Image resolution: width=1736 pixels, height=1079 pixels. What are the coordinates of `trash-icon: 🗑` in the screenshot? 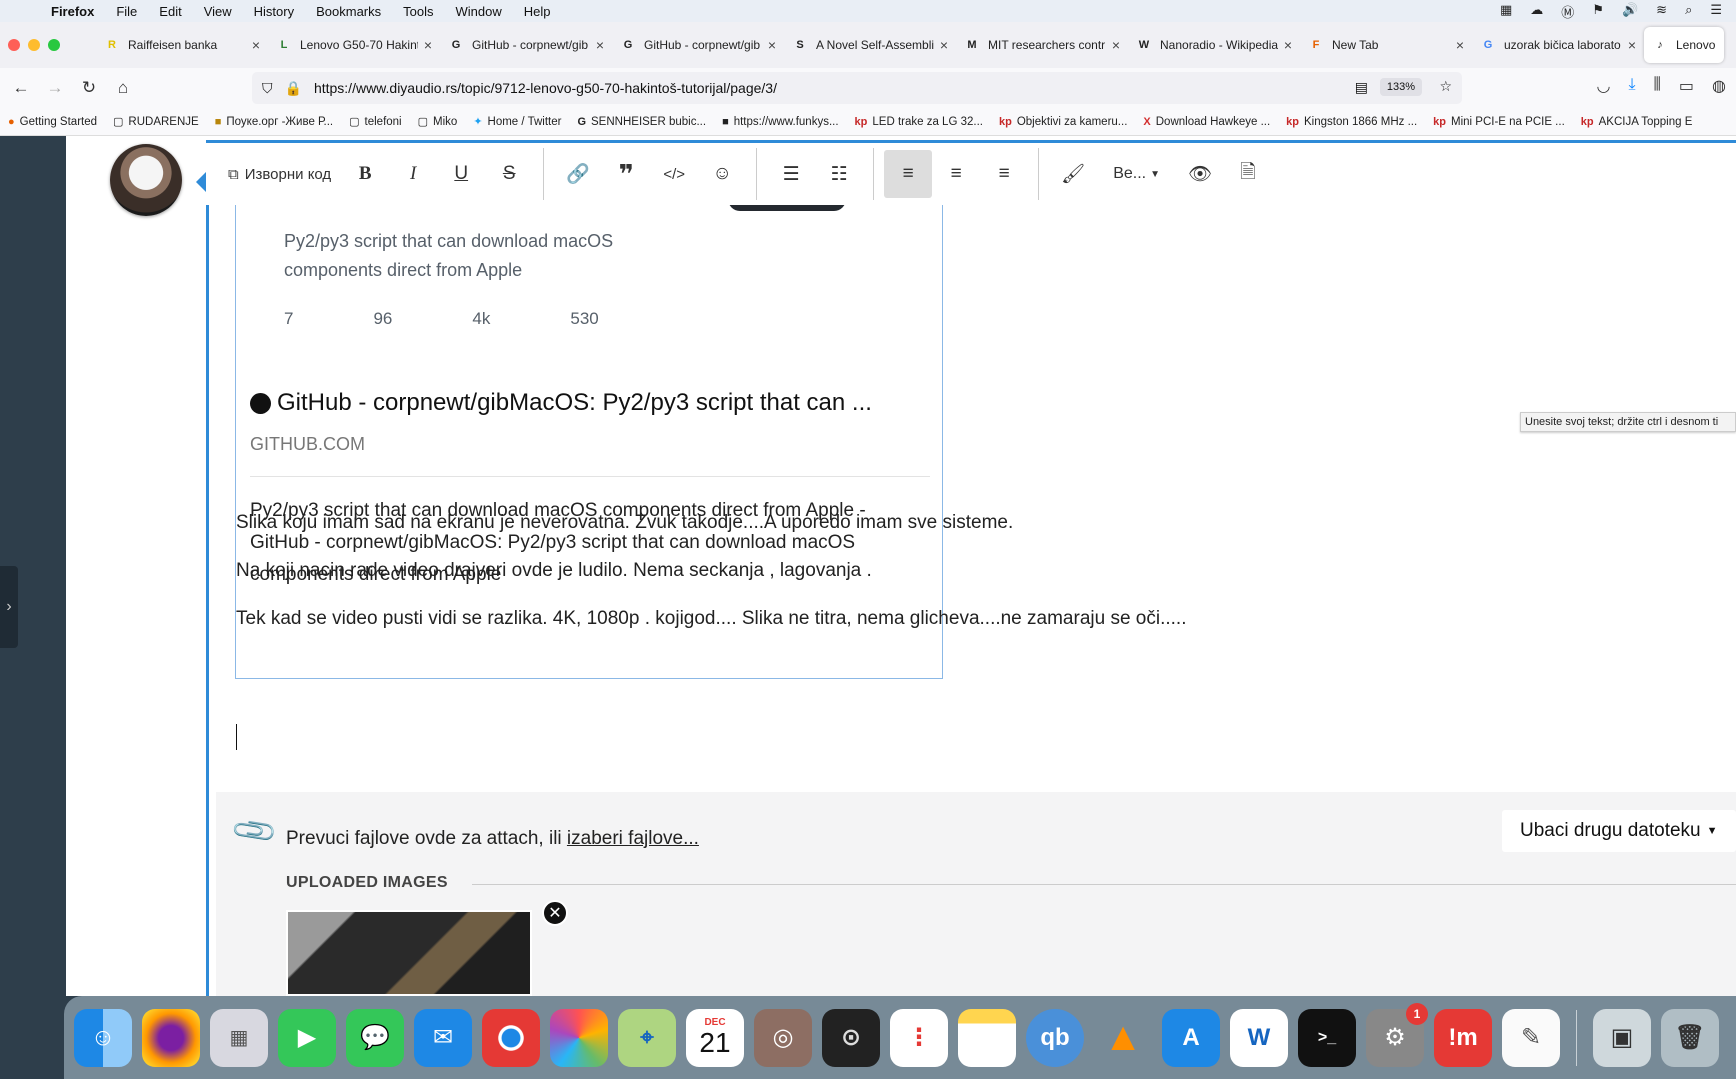 It's located at (1690, 1037).